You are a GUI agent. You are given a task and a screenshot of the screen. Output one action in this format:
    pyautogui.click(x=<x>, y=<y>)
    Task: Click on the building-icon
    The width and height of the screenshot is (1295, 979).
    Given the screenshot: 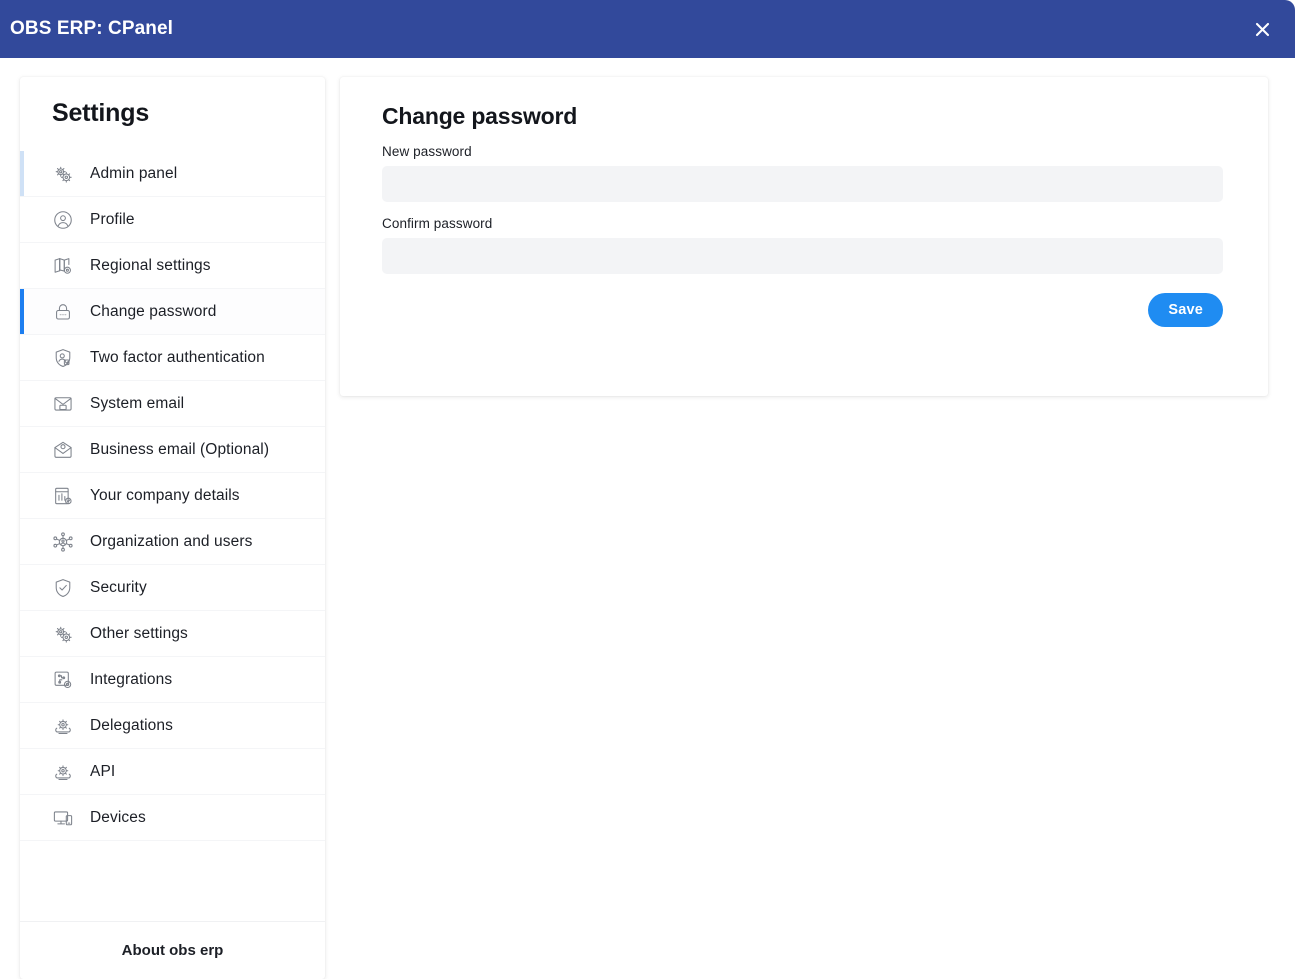 What is the action you would take?
    pyautogui.click(x=63, y=496)
    